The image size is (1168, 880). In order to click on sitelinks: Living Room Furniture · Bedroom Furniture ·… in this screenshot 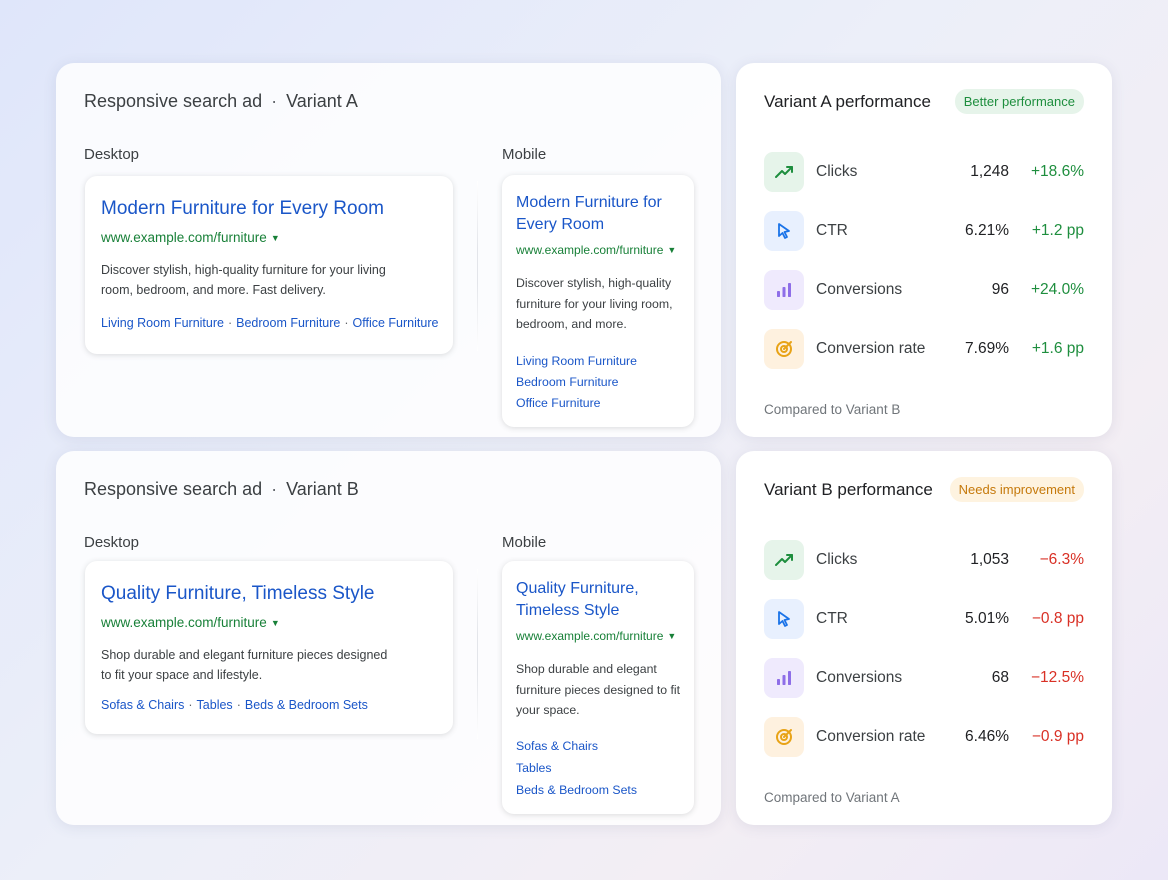, I will do `click(270, 323)`.